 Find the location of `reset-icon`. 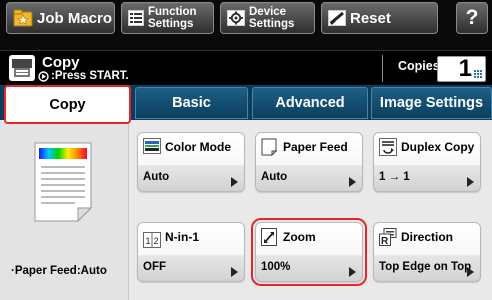

reset-icon is located at coordinates (337, 18).